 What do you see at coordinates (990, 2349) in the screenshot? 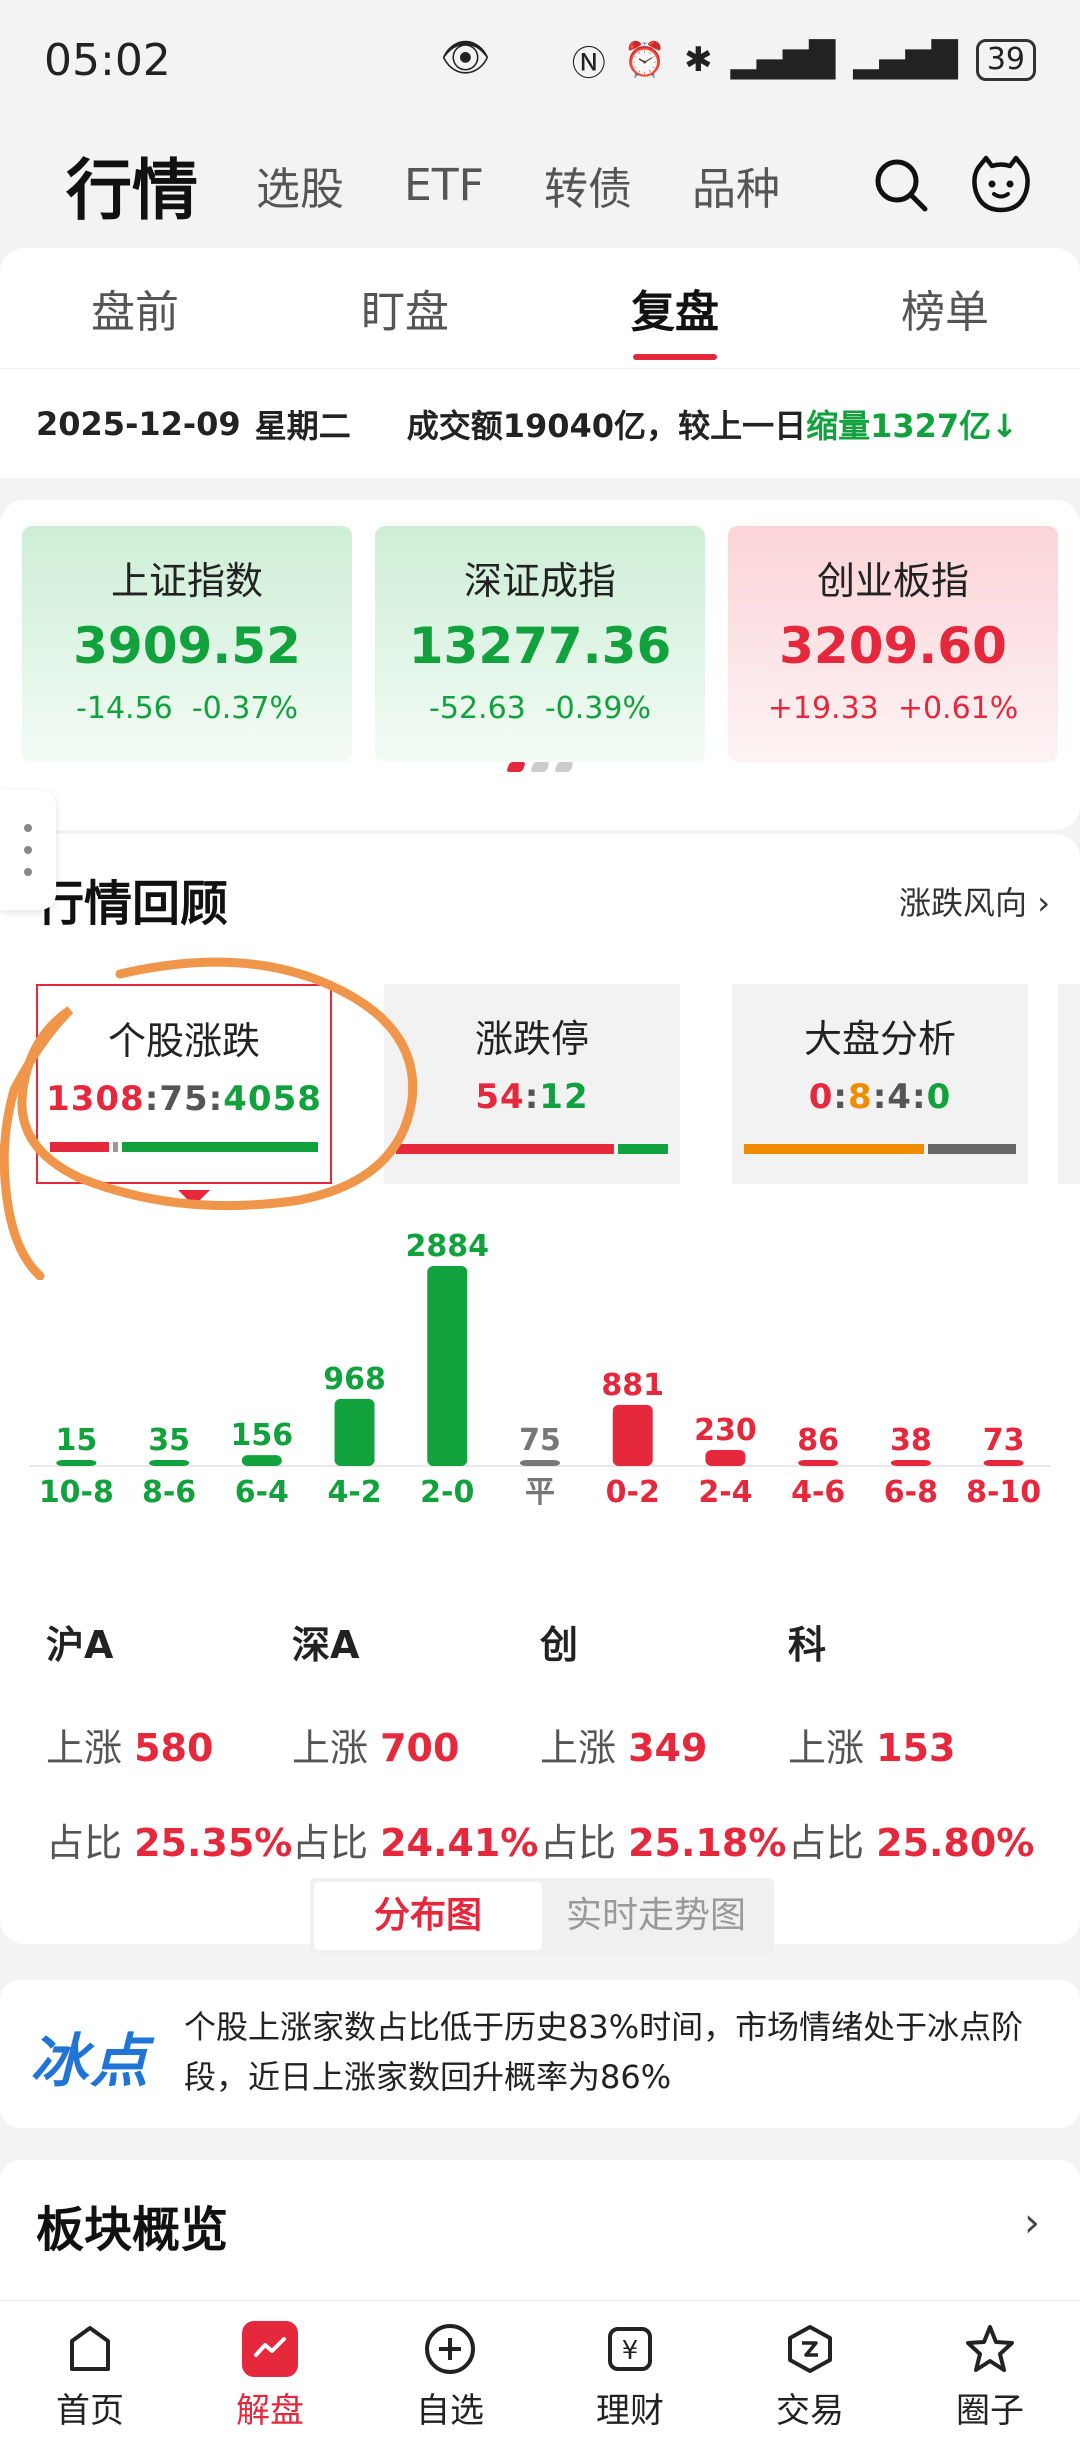
I see `star-icon` at bounding box center [990, 2349].